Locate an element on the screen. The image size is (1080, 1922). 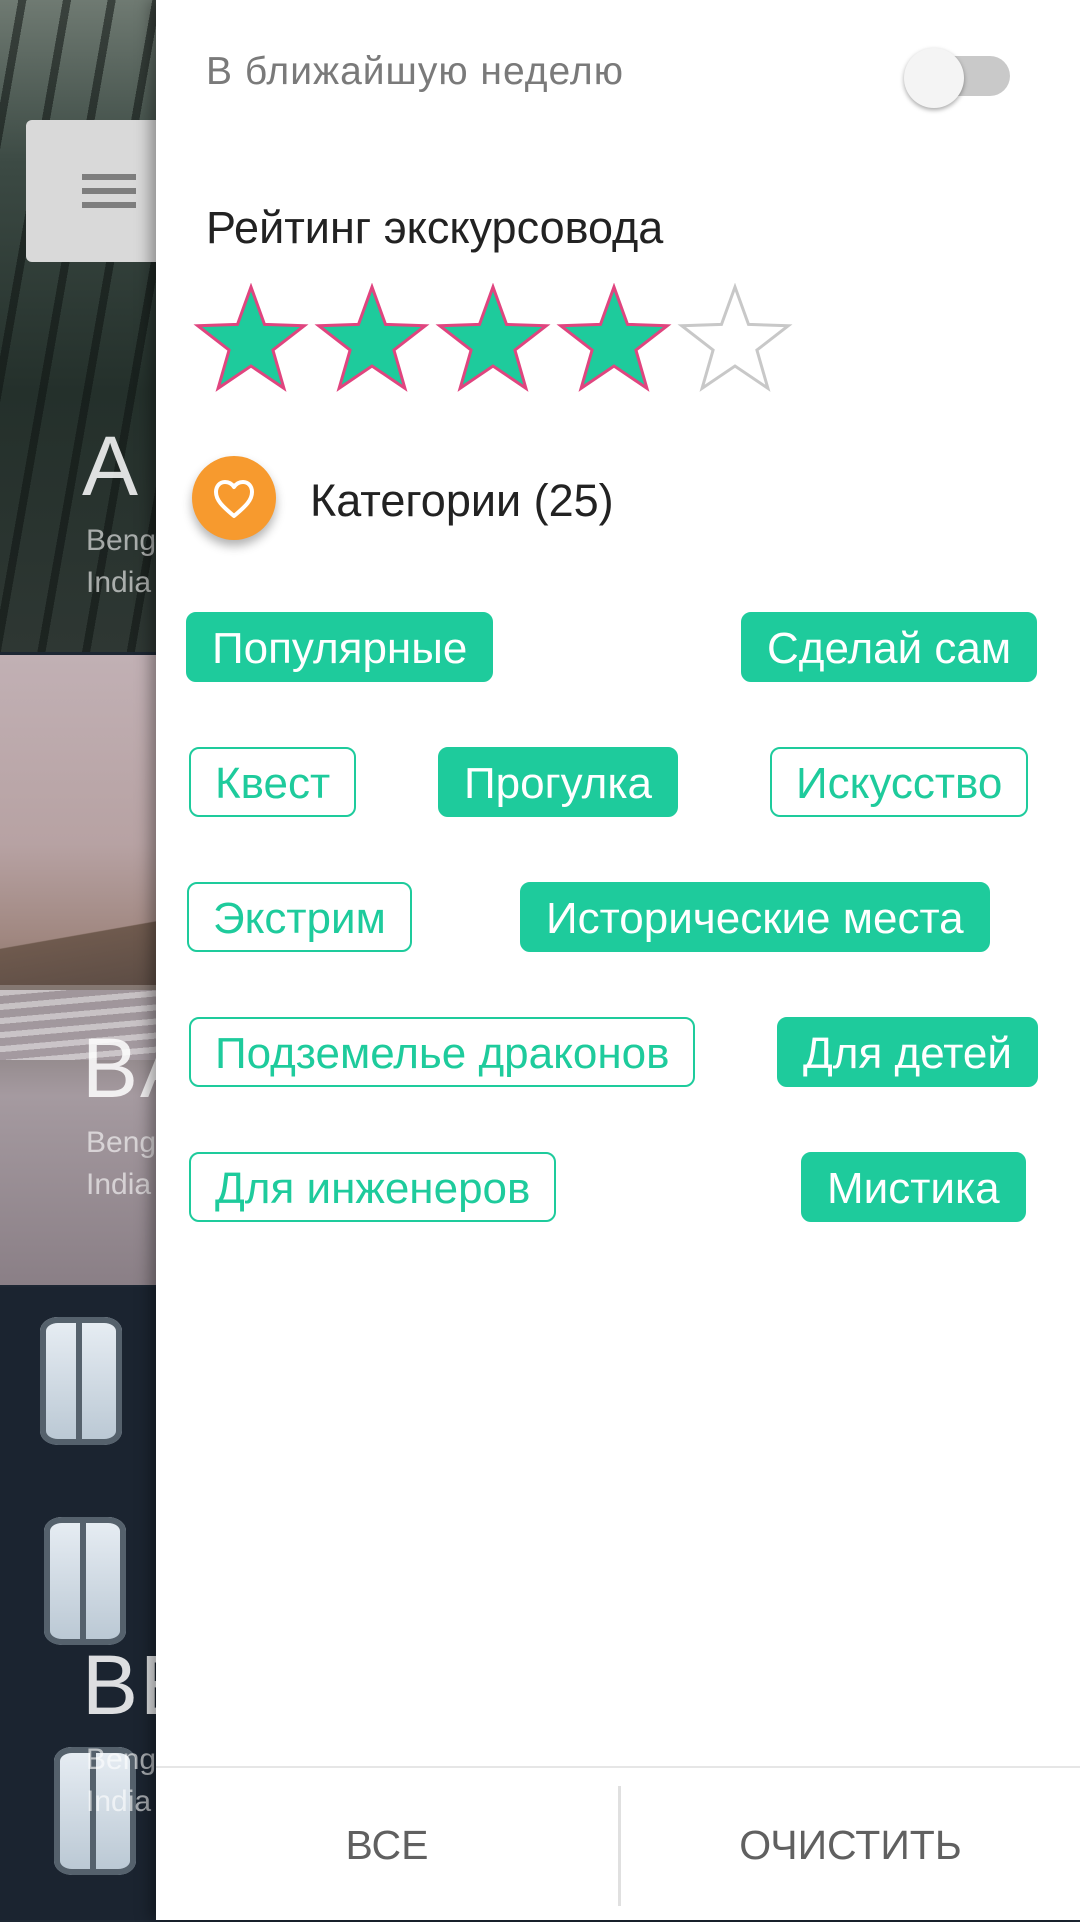
card-title: BE is located at coordinates (121, 1685).